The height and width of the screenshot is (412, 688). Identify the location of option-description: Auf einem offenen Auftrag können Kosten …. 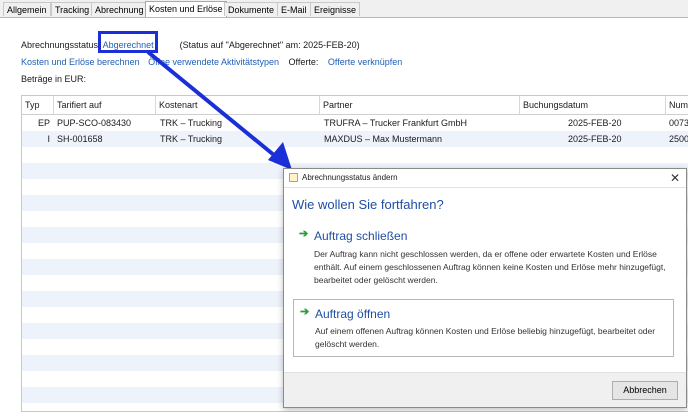
(485, 337).